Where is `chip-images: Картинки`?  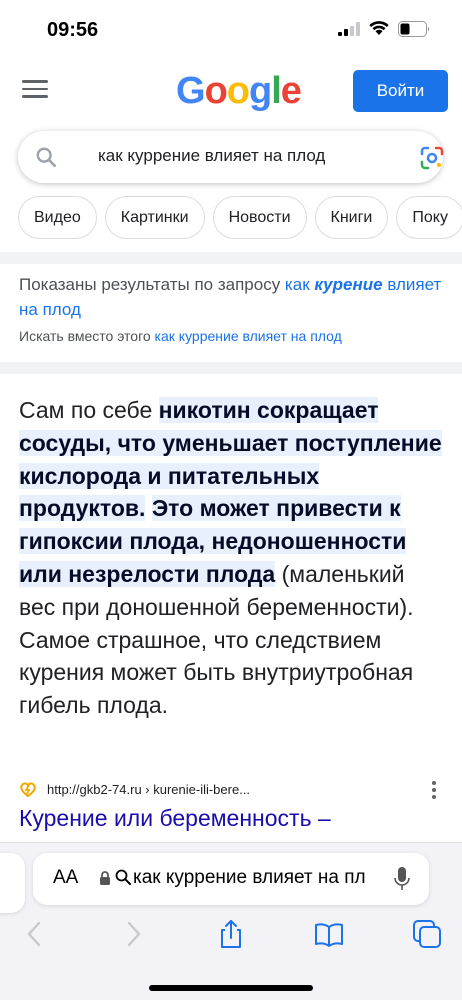
chip-images: Картинки is located at coordinates (154, 217).